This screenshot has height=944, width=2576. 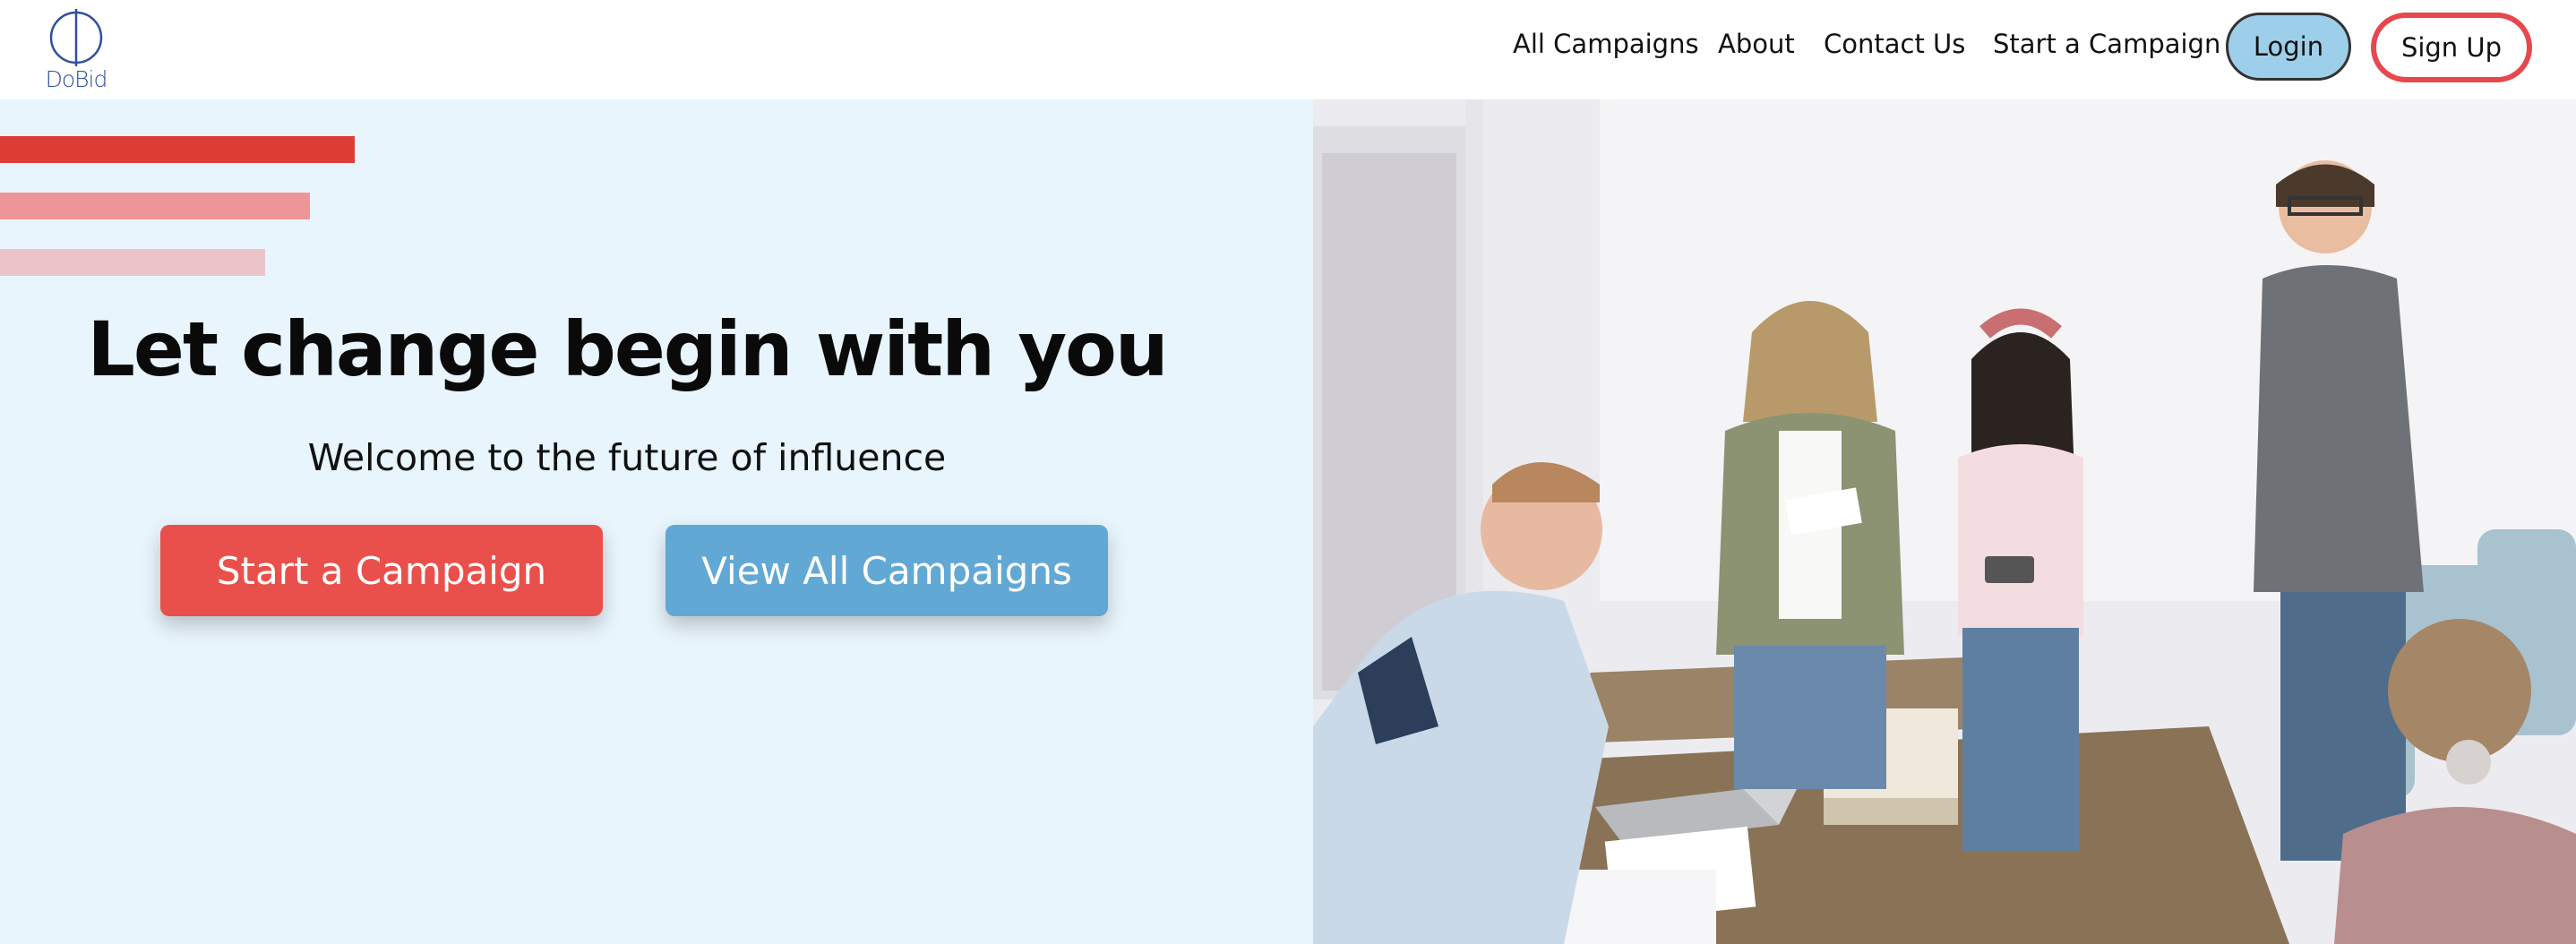 I want to click on start-campaign-button: Start a Campaign, so click(x=381, y=570).